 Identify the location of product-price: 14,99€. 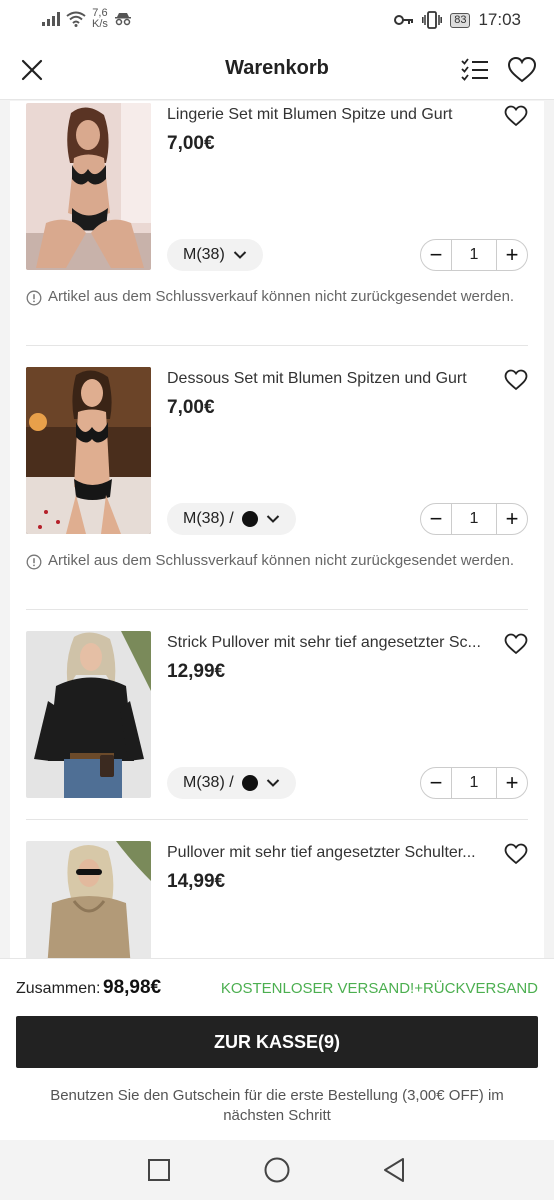
(196, 881).